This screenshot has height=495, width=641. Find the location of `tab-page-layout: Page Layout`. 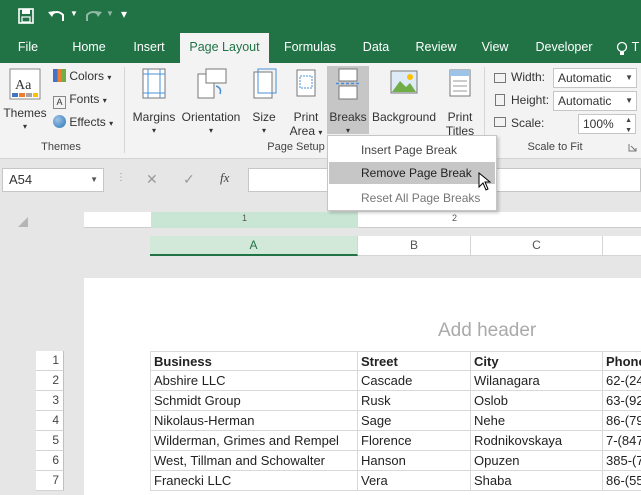

tab-page-layout: Page Layout is located at coordinates (224, 48).